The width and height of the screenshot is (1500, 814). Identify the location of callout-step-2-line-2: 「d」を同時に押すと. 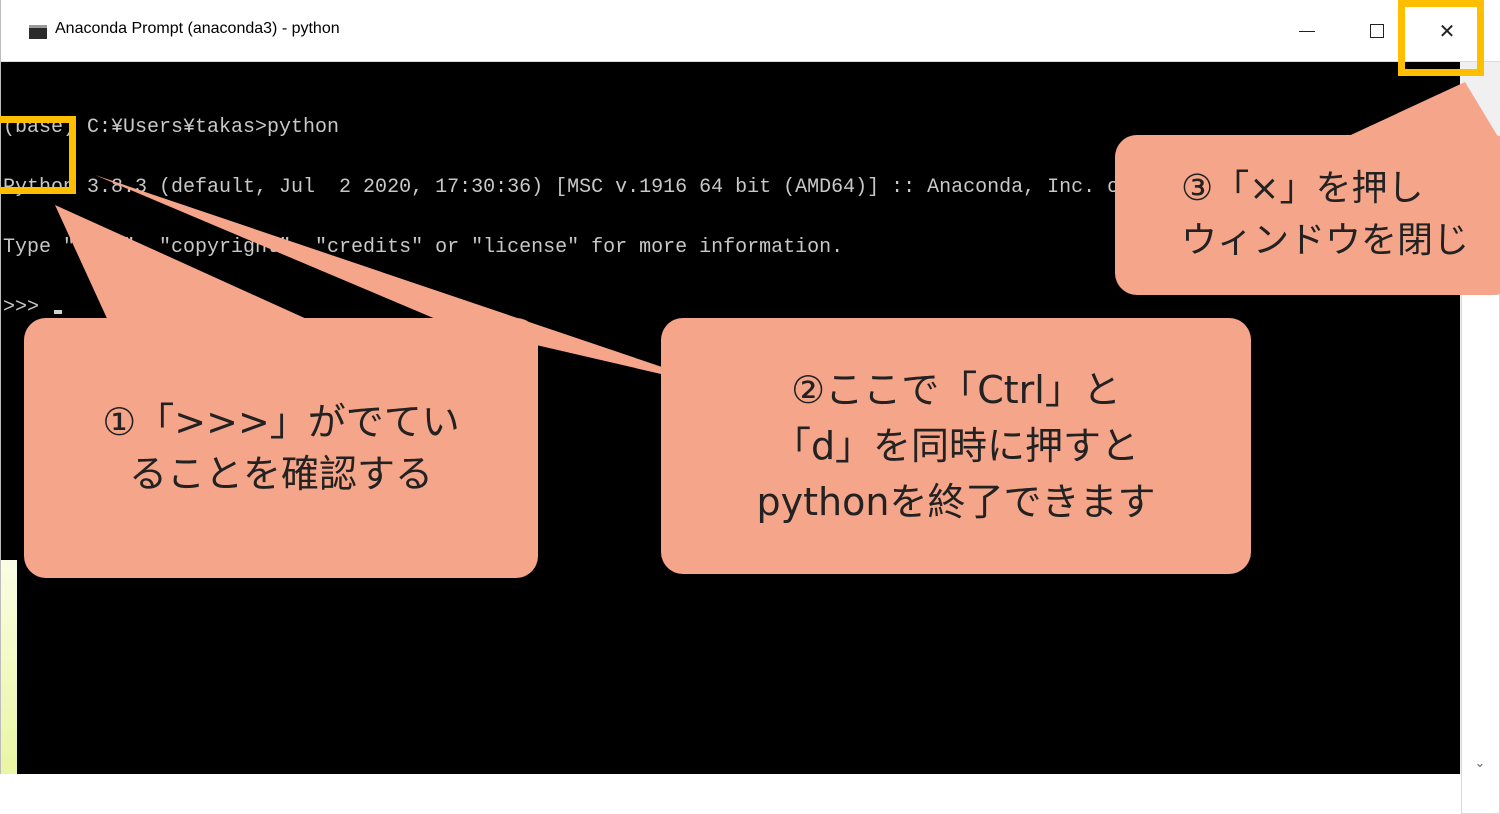
(956, 446).